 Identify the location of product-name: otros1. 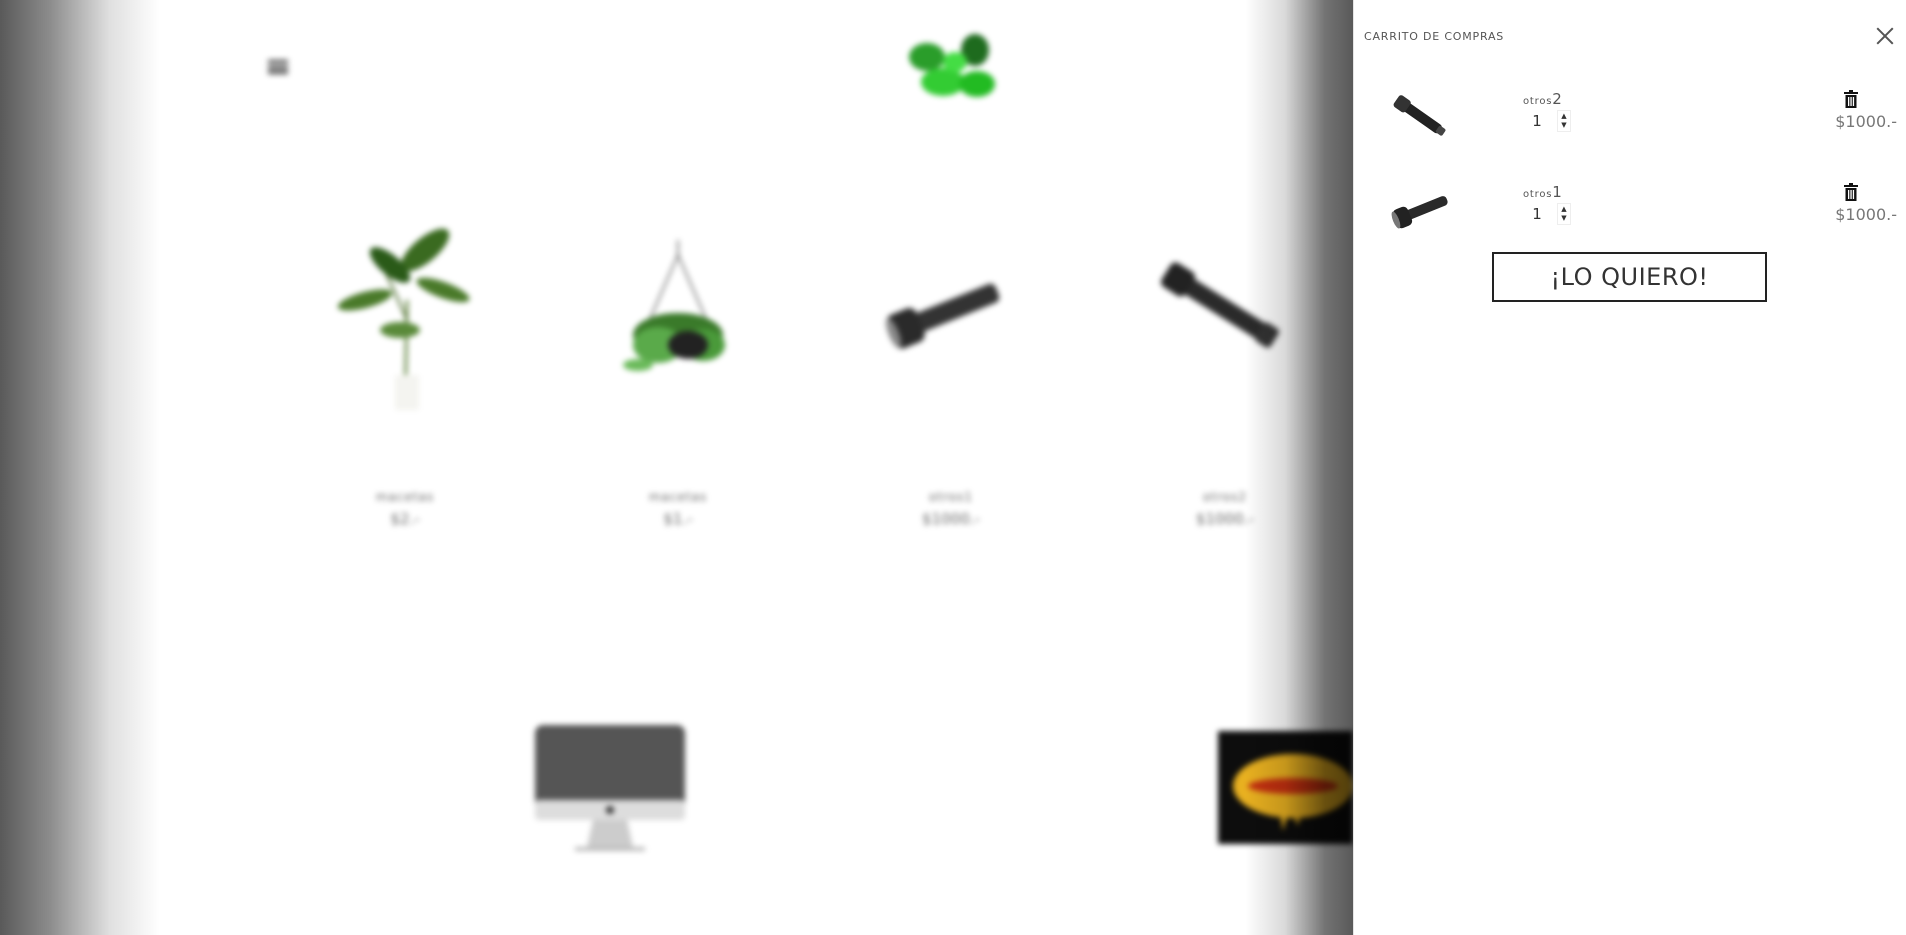
(951, 497).